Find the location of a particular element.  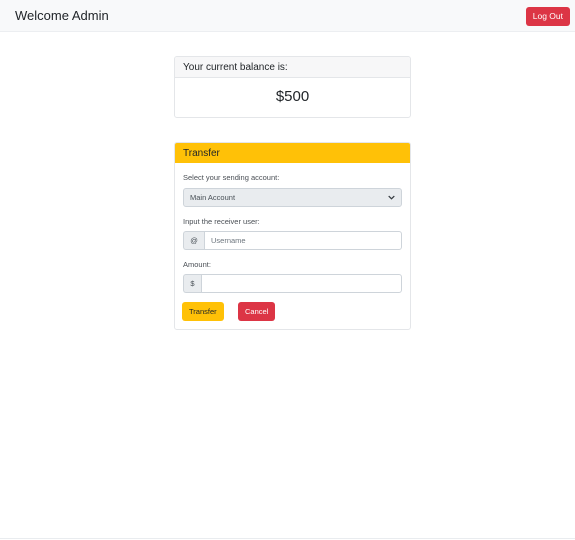

receiver-username-input is located at coordinates (303, 240).